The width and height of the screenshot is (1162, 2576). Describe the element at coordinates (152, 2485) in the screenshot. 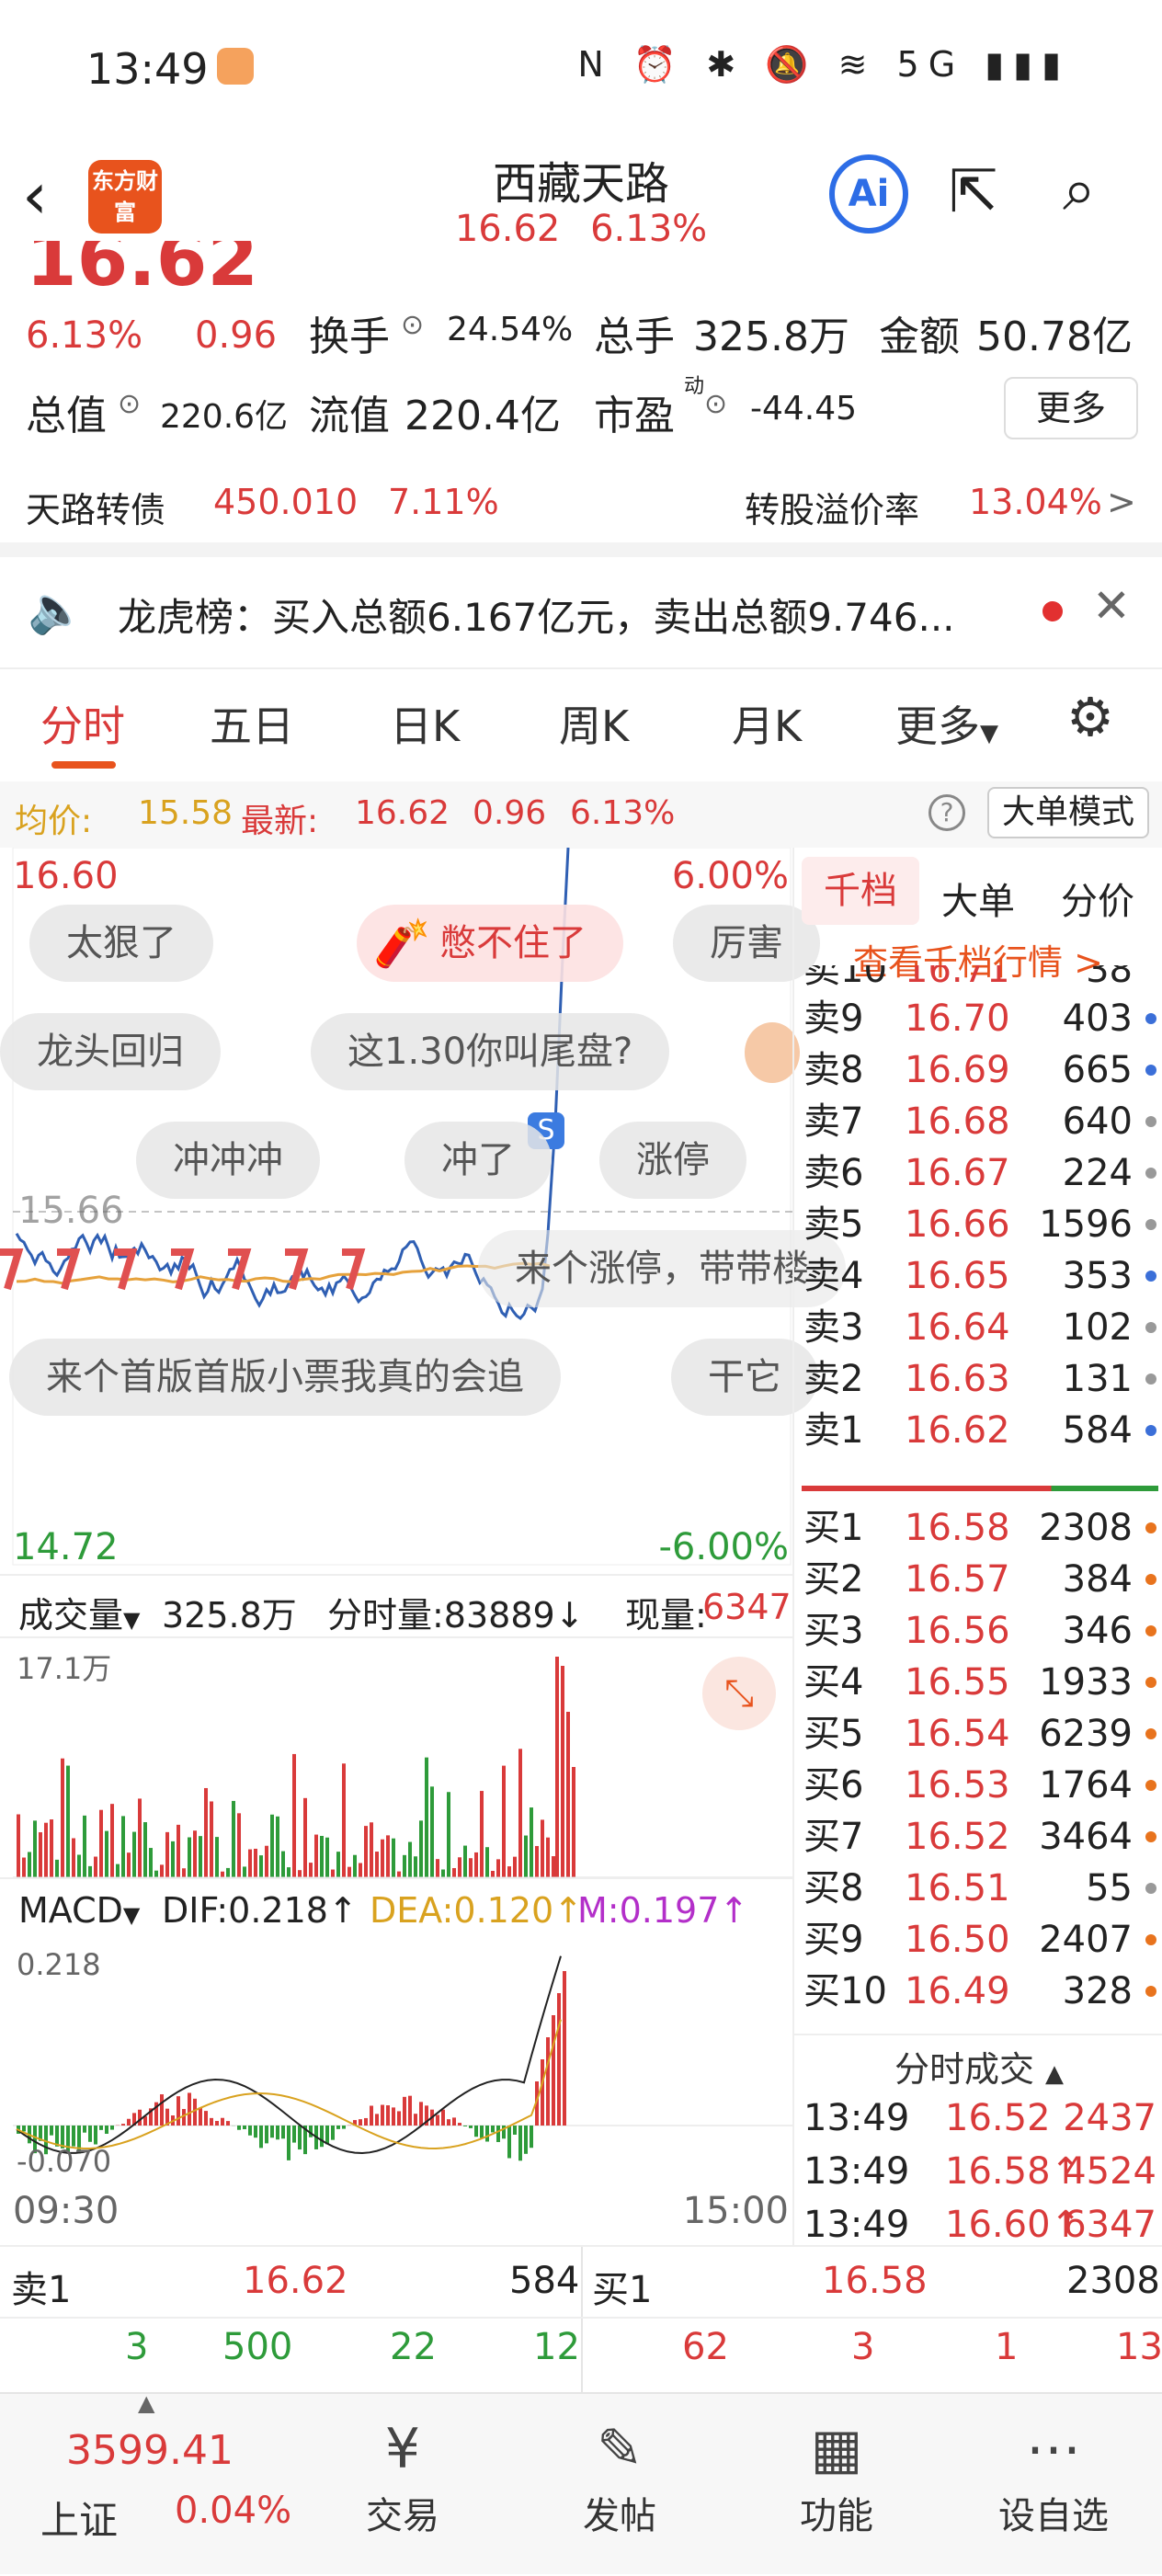

I see `index-widget: ▲ 3599.41 上证 0.04%` at that location.